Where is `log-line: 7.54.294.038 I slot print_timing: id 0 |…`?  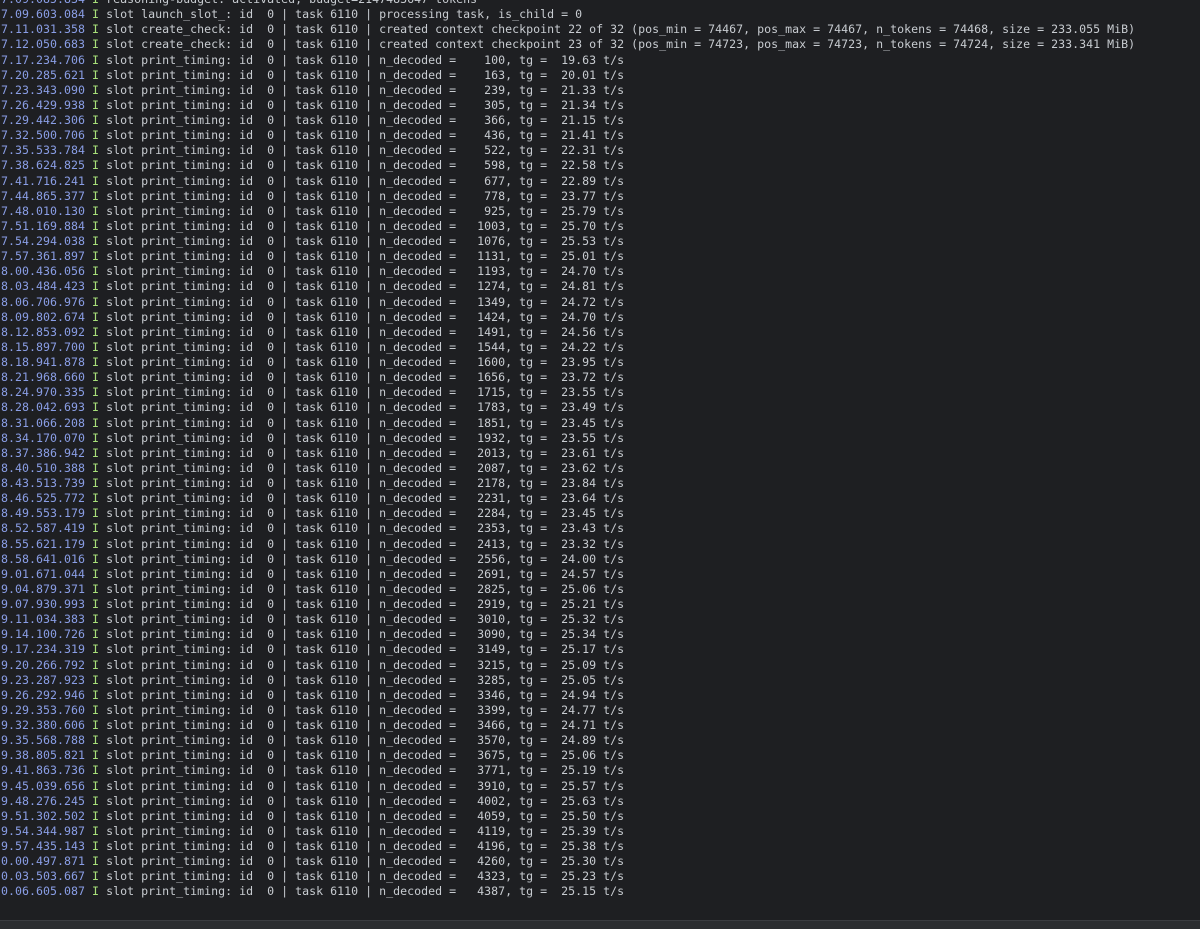
log-line: 7.54.294.038 I slot print_timing: id 0 |… is located at coordinates (568, 241).